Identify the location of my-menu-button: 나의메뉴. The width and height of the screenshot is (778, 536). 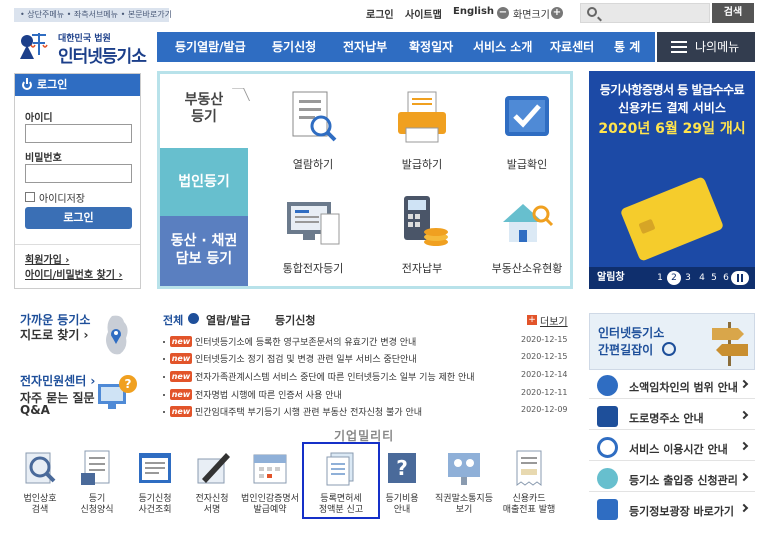
(706, 47).